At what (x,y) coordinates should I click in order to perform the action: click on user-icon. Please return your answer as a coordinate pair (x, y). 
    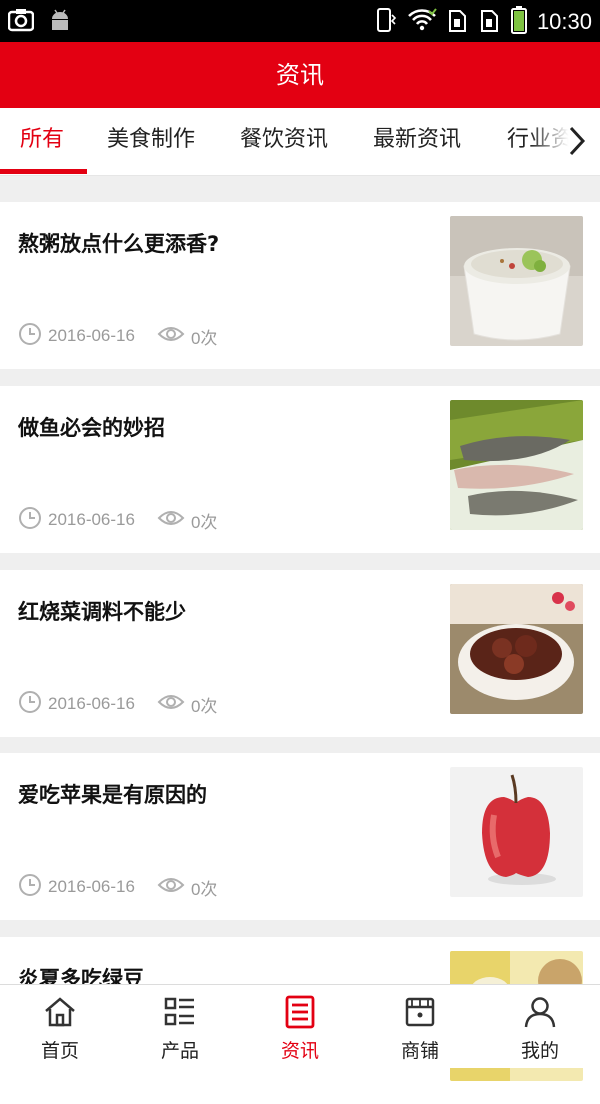
    Looking at the image, I should click on (540, 1012).